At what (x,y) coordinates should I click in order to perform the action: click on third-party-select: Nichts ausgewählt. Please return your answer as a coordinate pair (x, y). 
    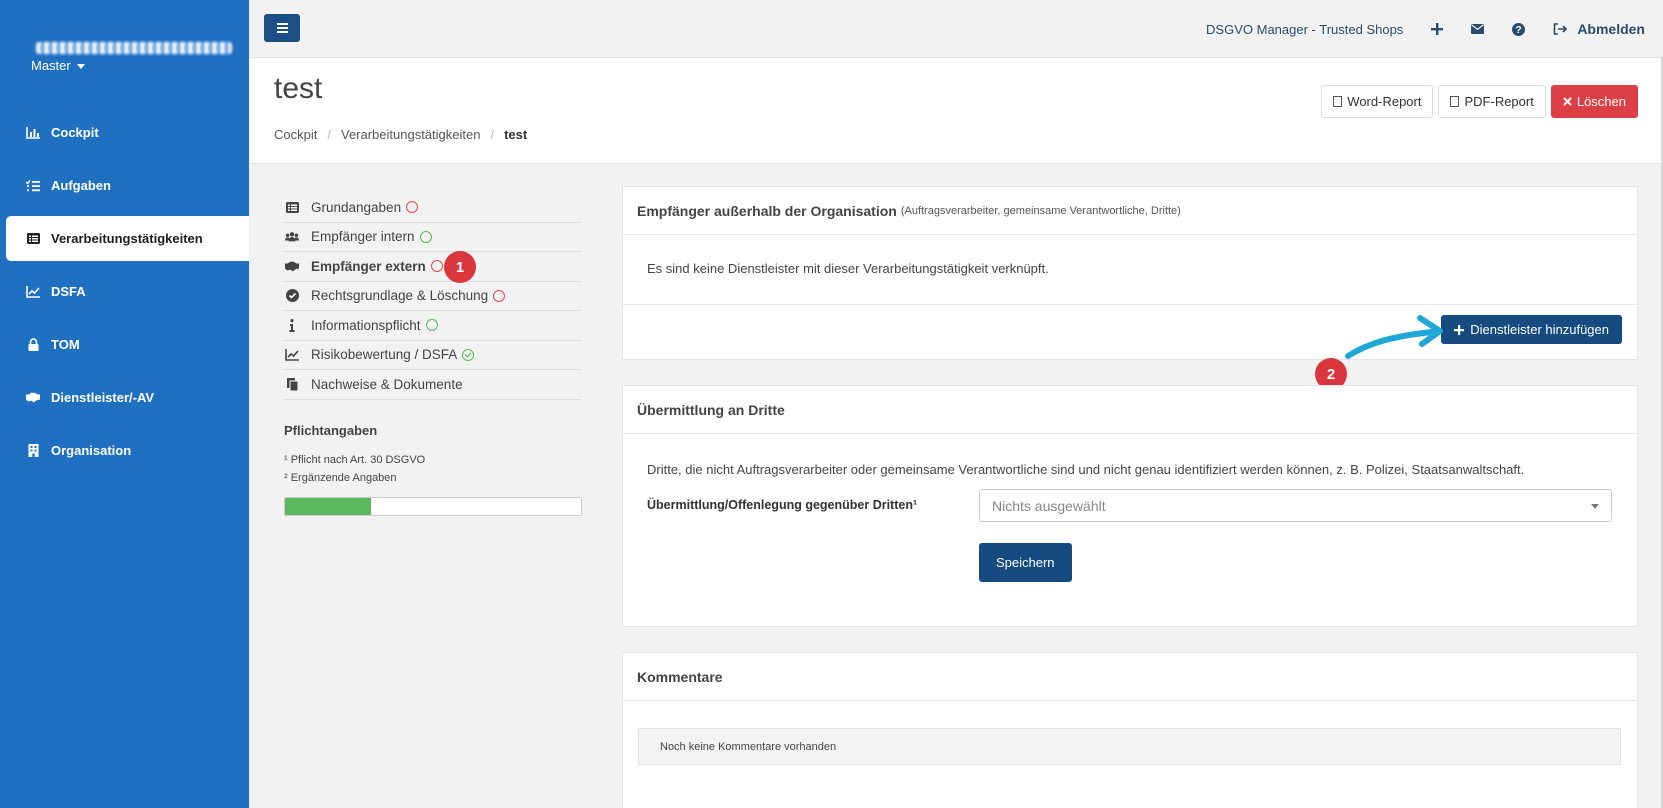
    Looking at the image, I should click on (1295, 505).